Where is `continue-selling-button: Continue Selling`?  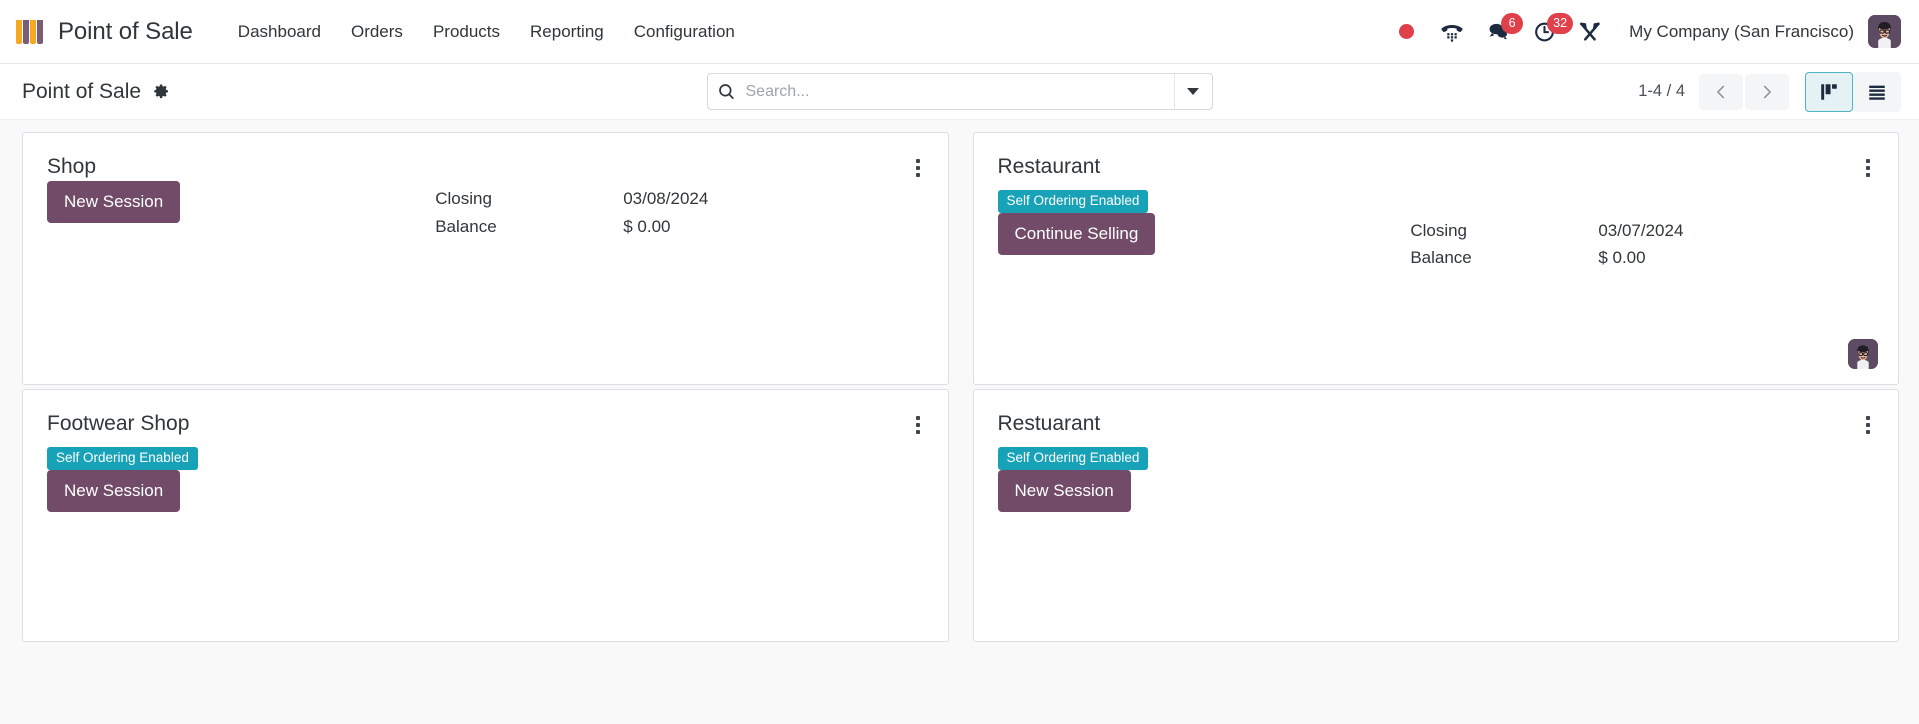 continue-selling-button: Continue Selling is located at coordinates (1076, 233).